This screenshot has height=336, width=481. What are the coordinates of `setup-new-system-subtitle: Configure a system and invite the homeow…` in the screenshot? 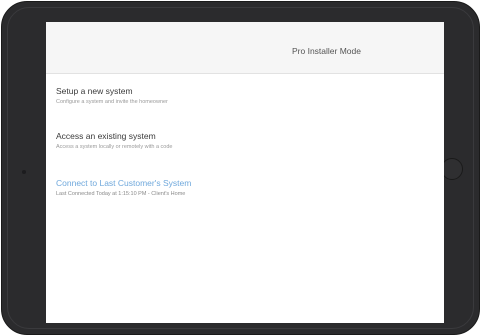 It's located at (112, 102).